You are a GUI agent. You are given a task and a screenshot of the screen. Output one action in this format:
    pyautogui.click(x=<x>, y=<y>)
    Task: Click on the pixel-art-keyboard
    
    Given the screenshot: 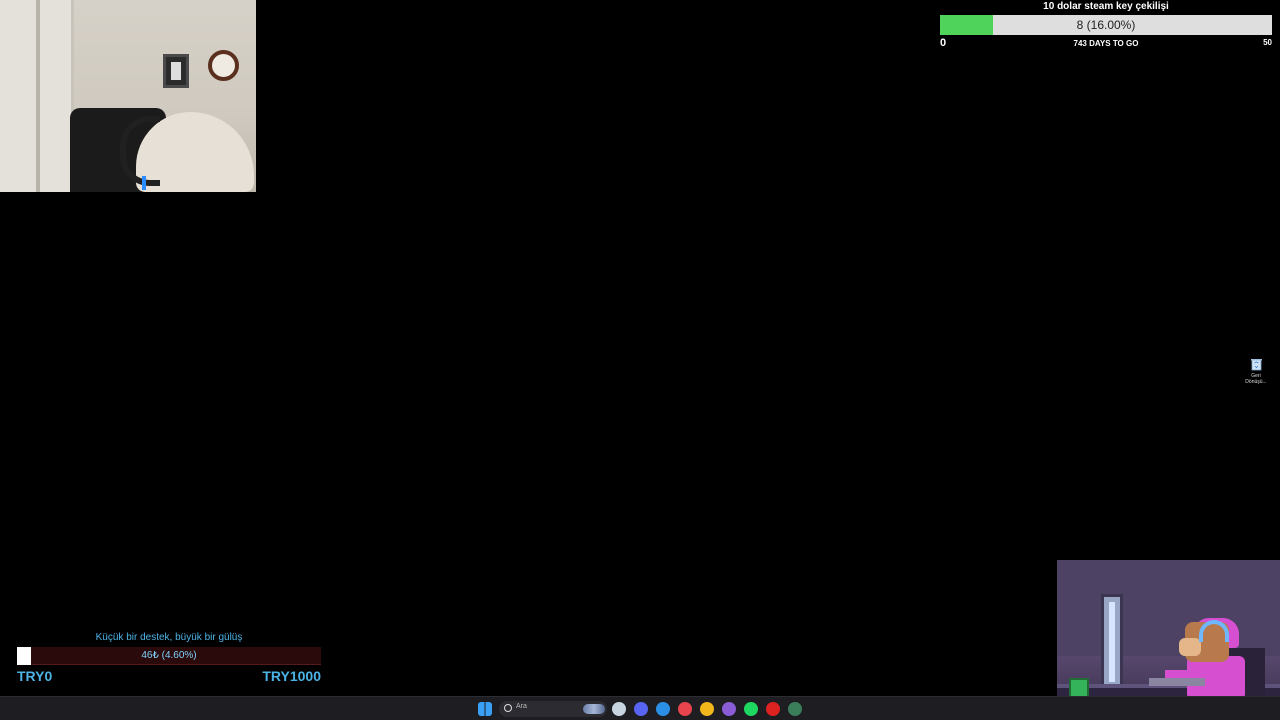 What is the action you would take?
    pyautogui.click(x=1177, y=682)
    